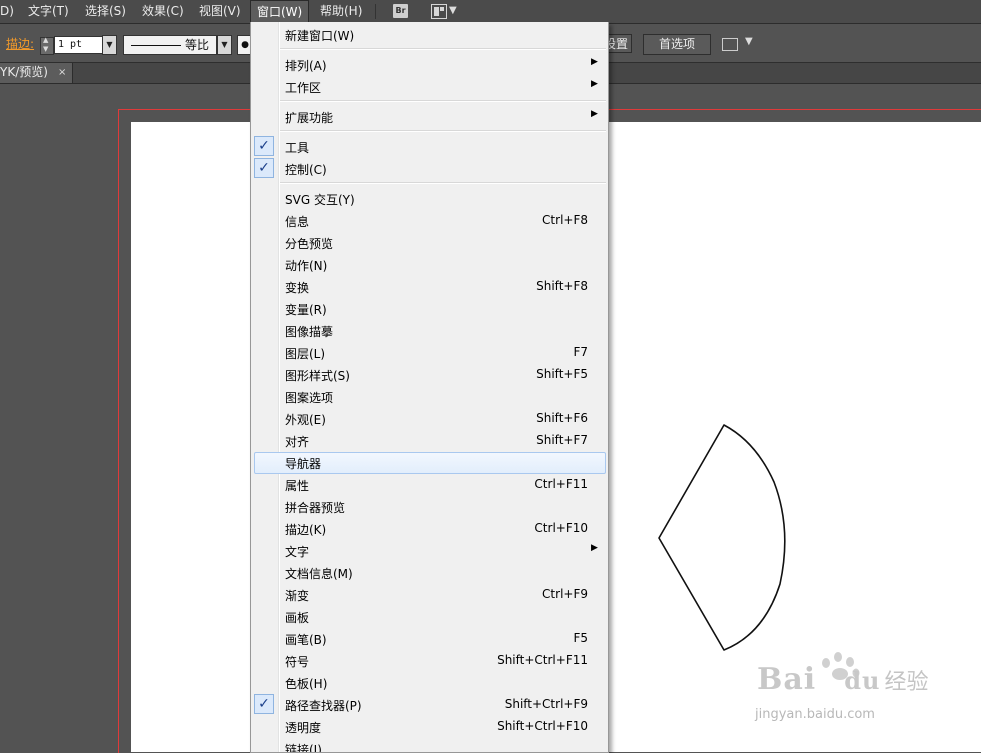  Describe the element at coordinates (7, 11) in the screenshot. I see `menu-item-object: D)` at that location.